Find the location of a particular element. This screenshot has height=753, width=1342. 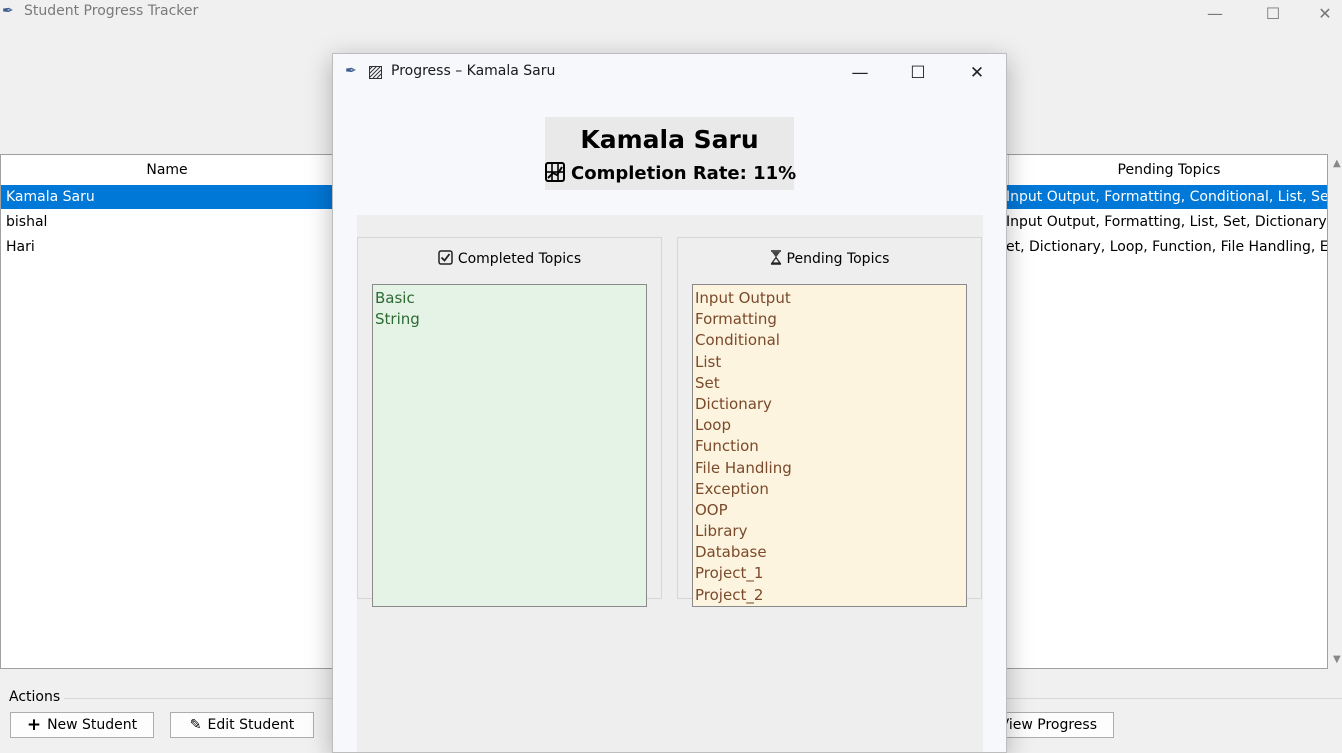

maximize-button: ☐ is located at coordinates (1273, 13).